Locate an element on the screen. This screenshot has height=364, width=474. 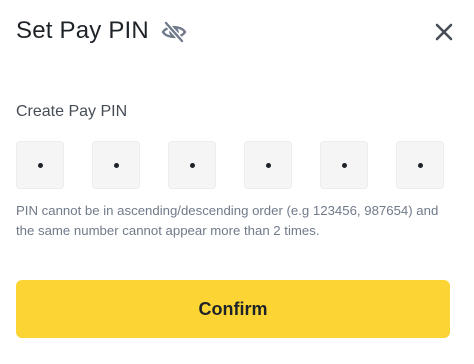
close-button is located at coordinates (444, 32).